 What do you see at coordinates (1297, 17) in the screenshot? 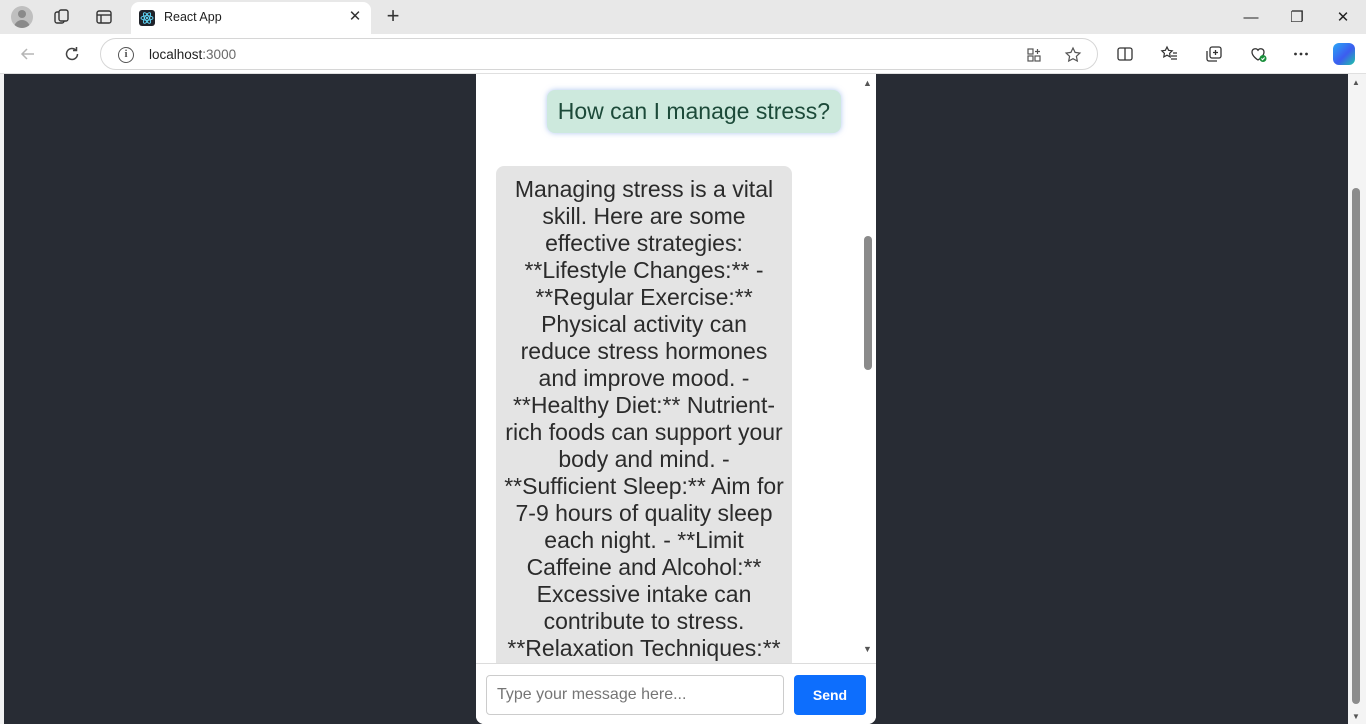
I see `restore-icon: ❐` at bounding box center [1297, 17].